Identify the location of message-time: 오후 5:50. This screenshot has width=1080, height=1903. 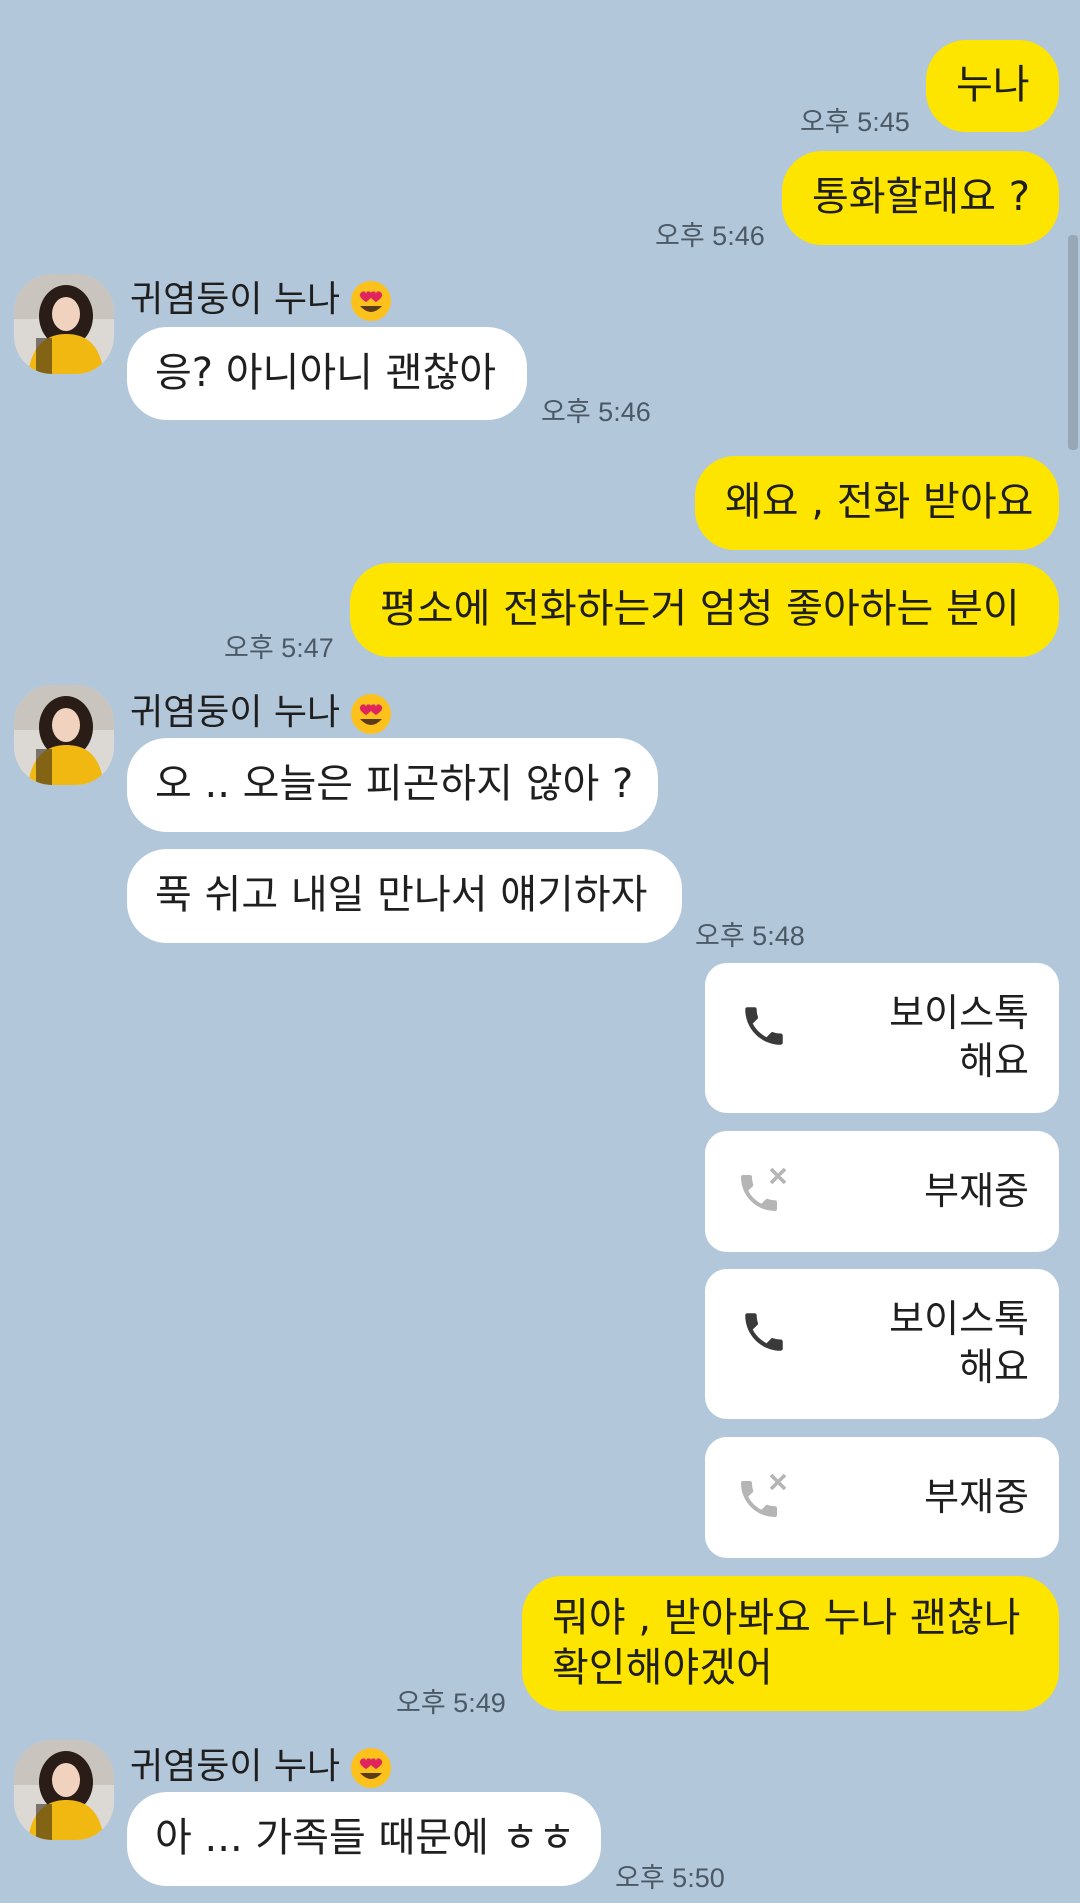
(670, 1878).